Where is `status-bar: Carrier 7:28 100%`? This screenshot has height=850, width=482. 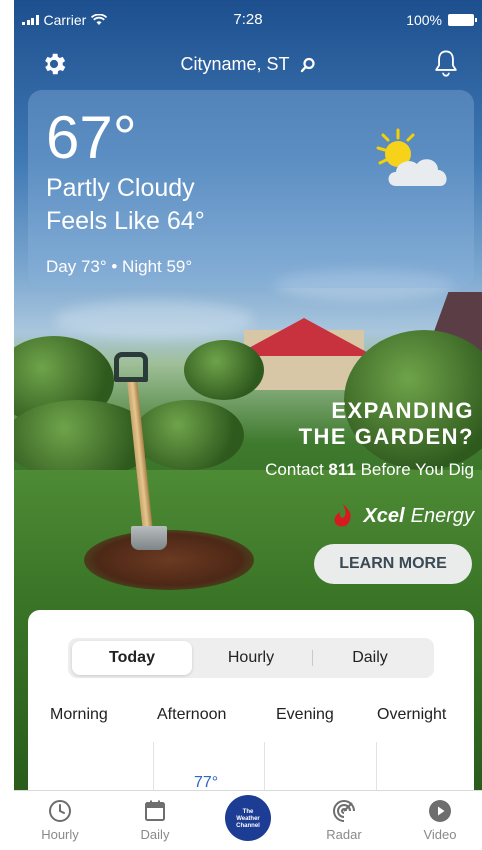
status-bar: Carrier 7:28 100% is located at coordinates (248, 20).